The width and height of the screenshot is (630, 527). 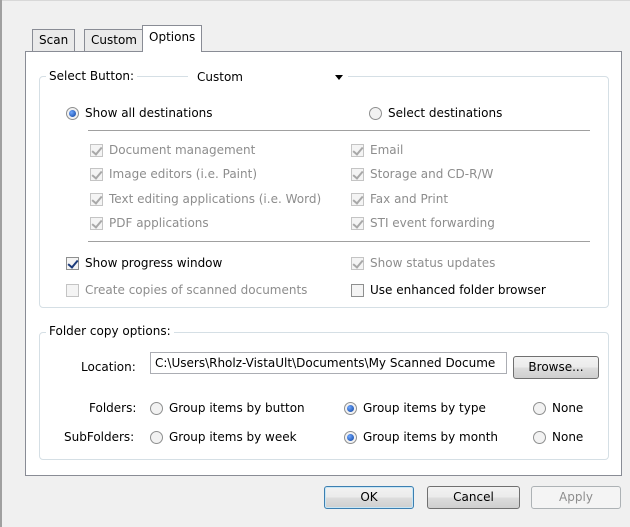 What do you see at coordinates (72, 263) in the screenshot?
I see `checkbox-checked-icon` at bounding box center [72, 263].